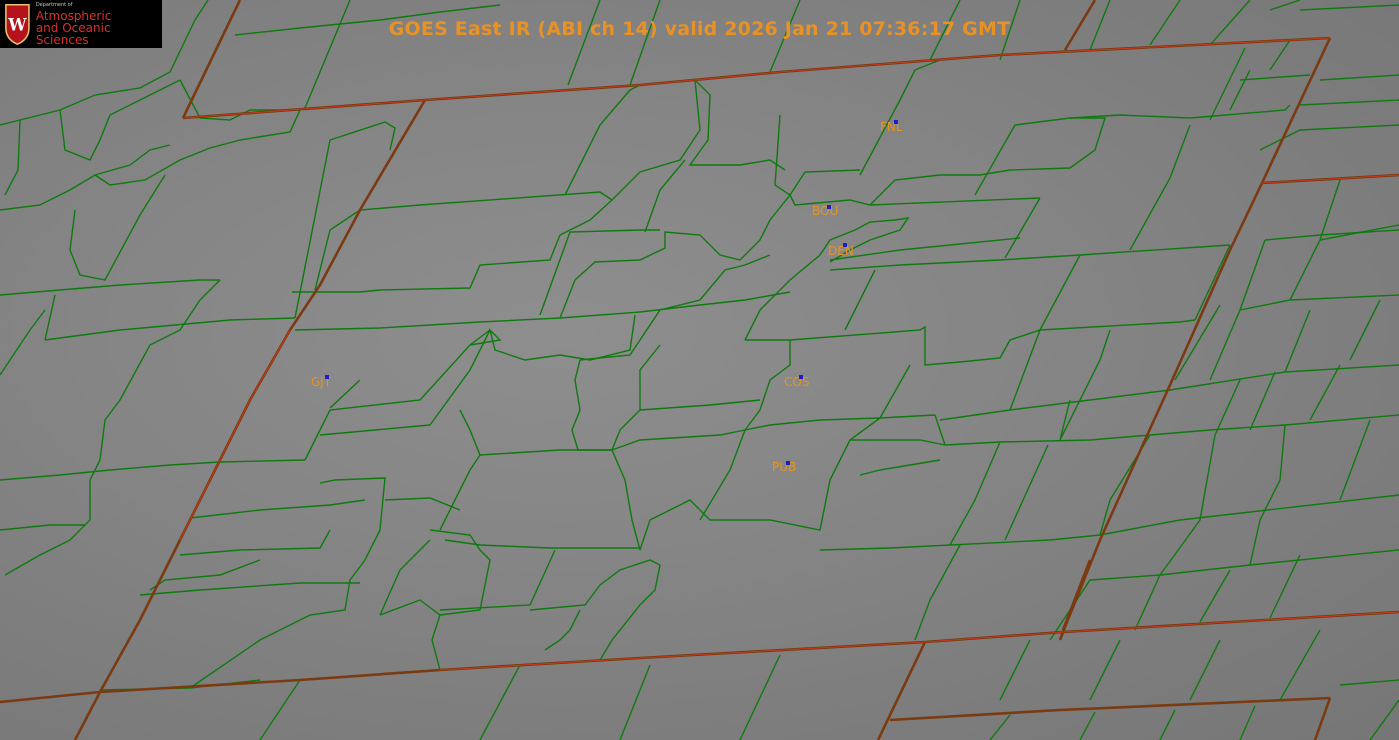 This screenshot has width=1399, height=740. Describe the element at coordinates (73, 33) in the screenshot. I see `logo-line-2: and Oceanic Sciences` at that location.